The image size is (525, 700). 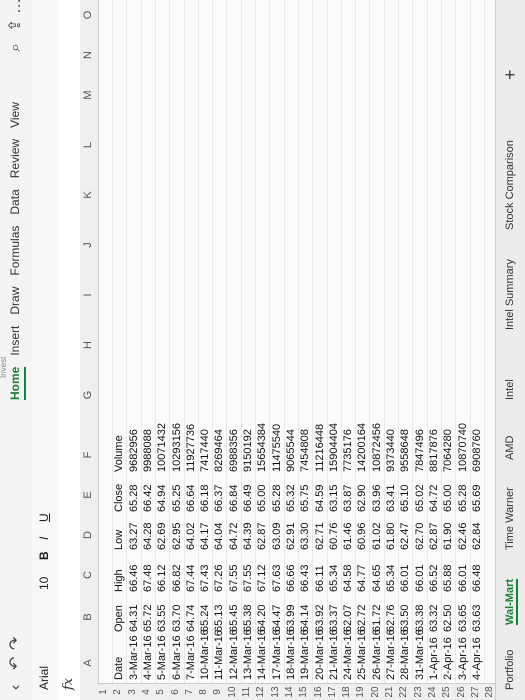 What do you see at coordinates (205, 450) in the screenshot?
I see `cell: 7417440` at bounding box center [205, 450].